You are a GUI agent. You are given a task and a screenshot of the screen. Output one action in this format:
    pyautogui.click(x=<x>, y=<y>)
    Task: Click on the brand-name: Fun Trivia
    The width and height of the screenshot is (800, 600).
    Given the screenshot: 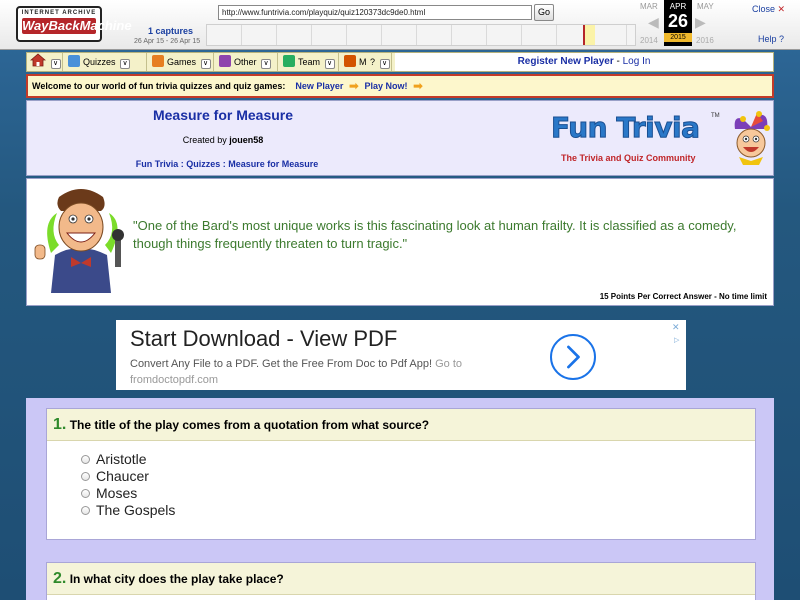 What is the action you would take?
    pyautogui.click(x=626, y=128)
    